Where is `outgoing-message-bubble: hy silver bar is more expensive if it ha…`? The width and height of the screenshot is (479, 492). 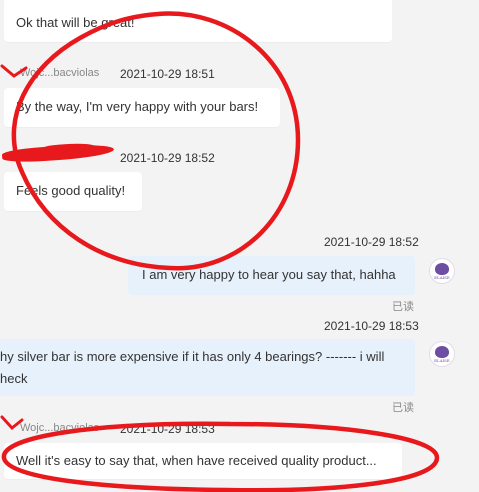
outgoing-message-bubble: hy silver bar is more expensive if it ha… is located at coordinates (207, 367).